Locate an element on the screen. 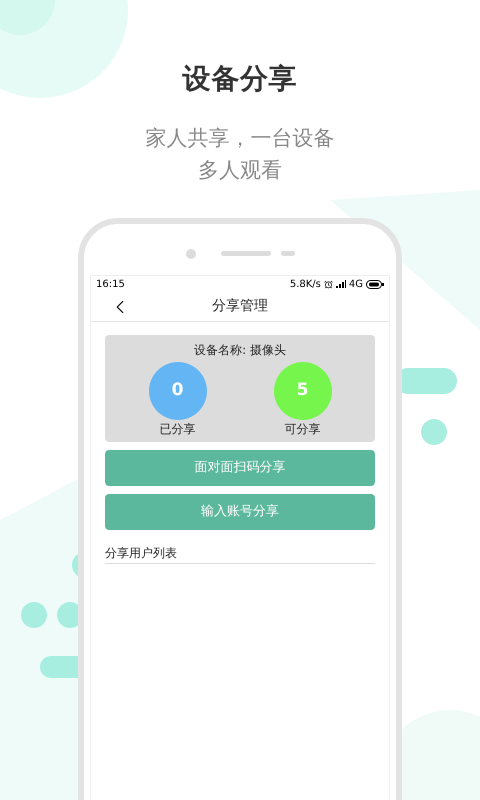 This screenshot has width=480, height=800. count-label: 可分享 is located at coordinates (302, 429).